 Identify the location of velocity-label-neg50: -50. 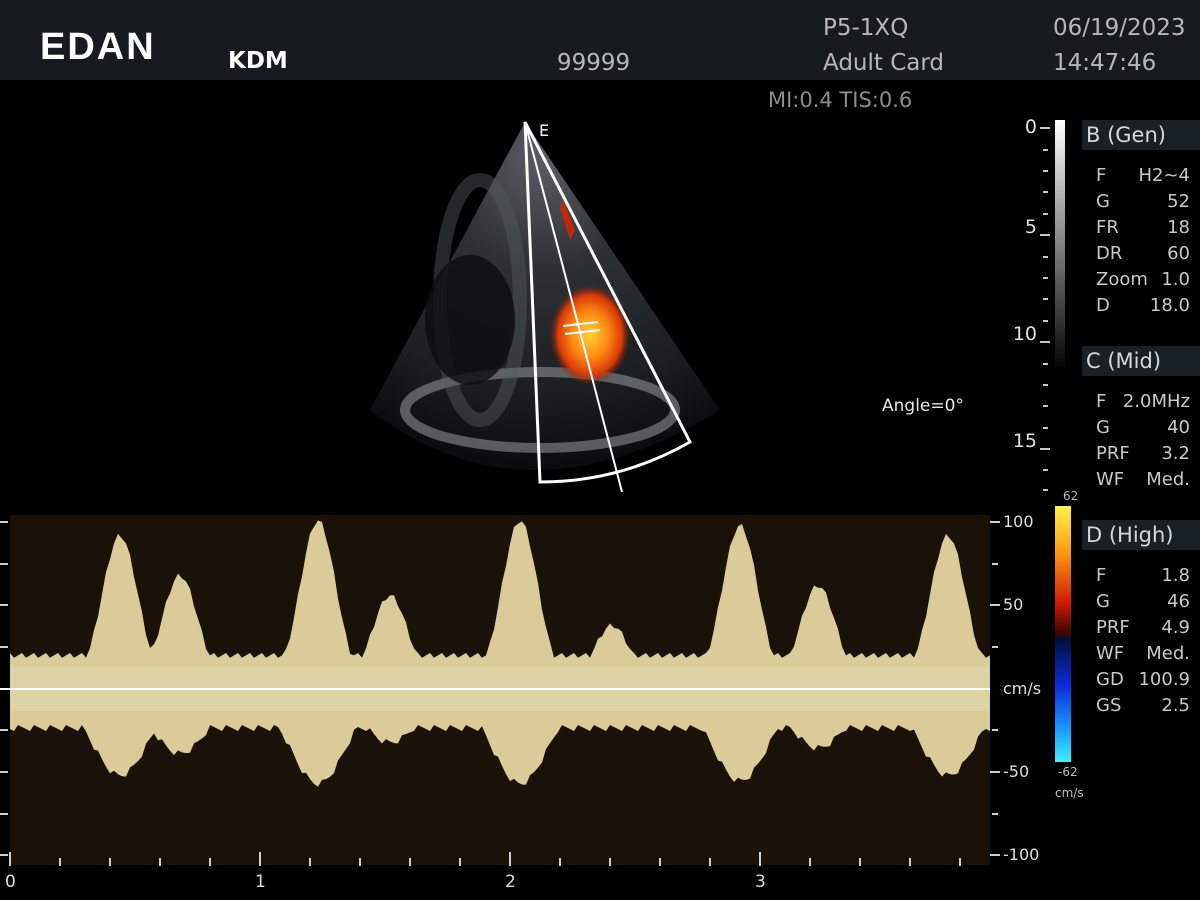
(1016, 771).